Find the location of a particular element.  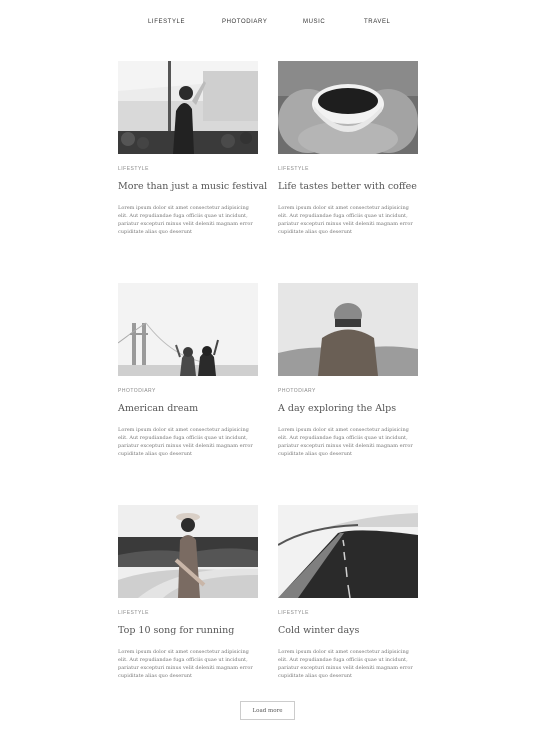

post-title: Top 10 song for running is located at coordinates (188, 630).